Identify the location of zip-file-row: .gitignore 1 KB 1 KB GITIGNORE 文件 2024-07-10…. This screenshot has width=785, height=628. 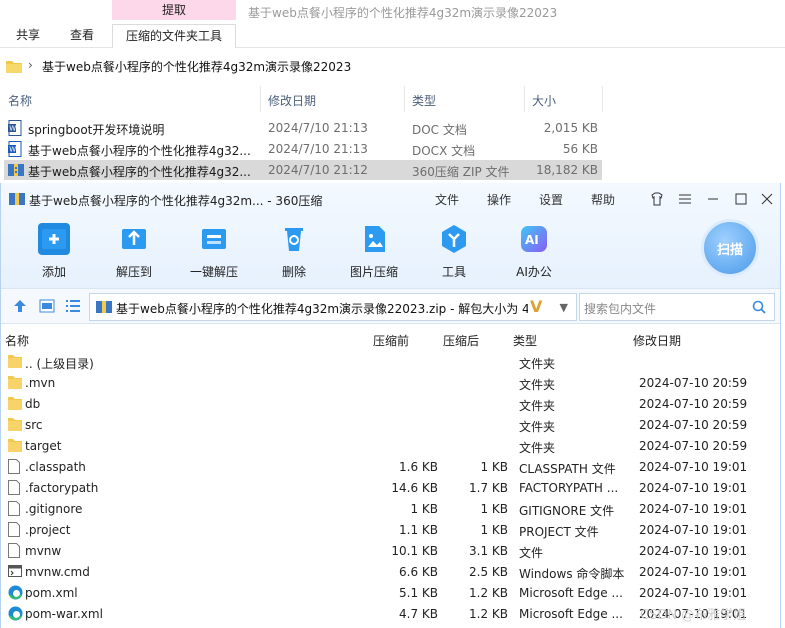
(390, 509).